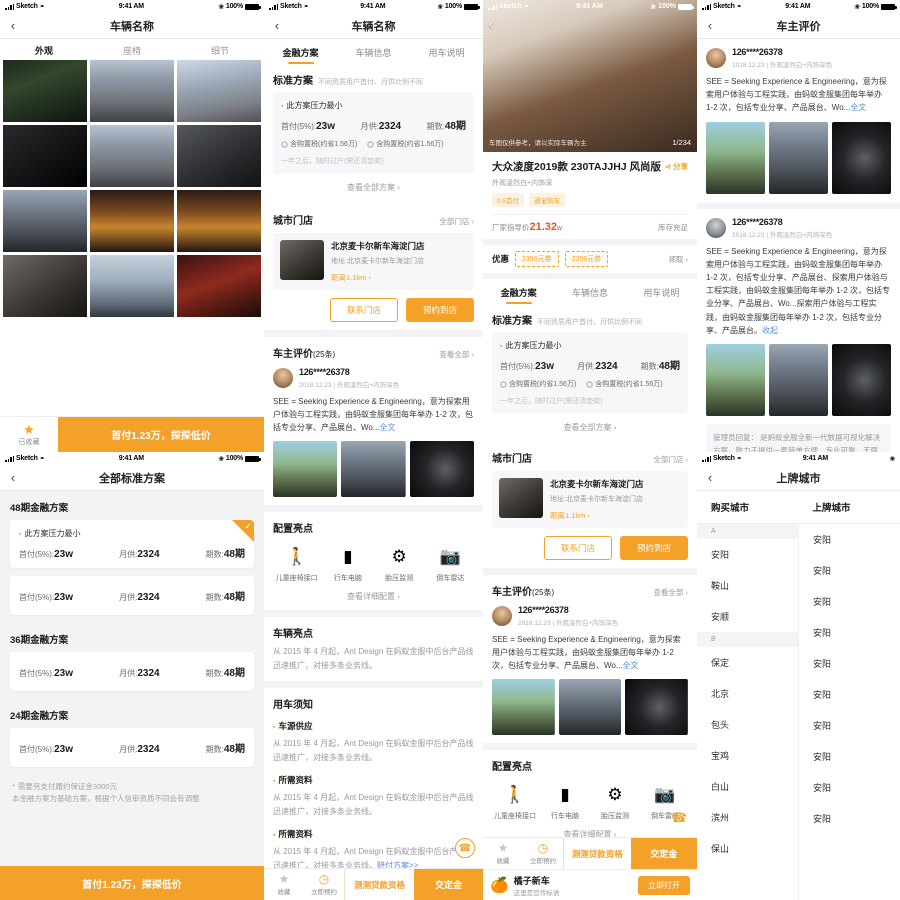 The image size is (900, 900). I want to click on review-expand-link: 全文, so click(631, 665).